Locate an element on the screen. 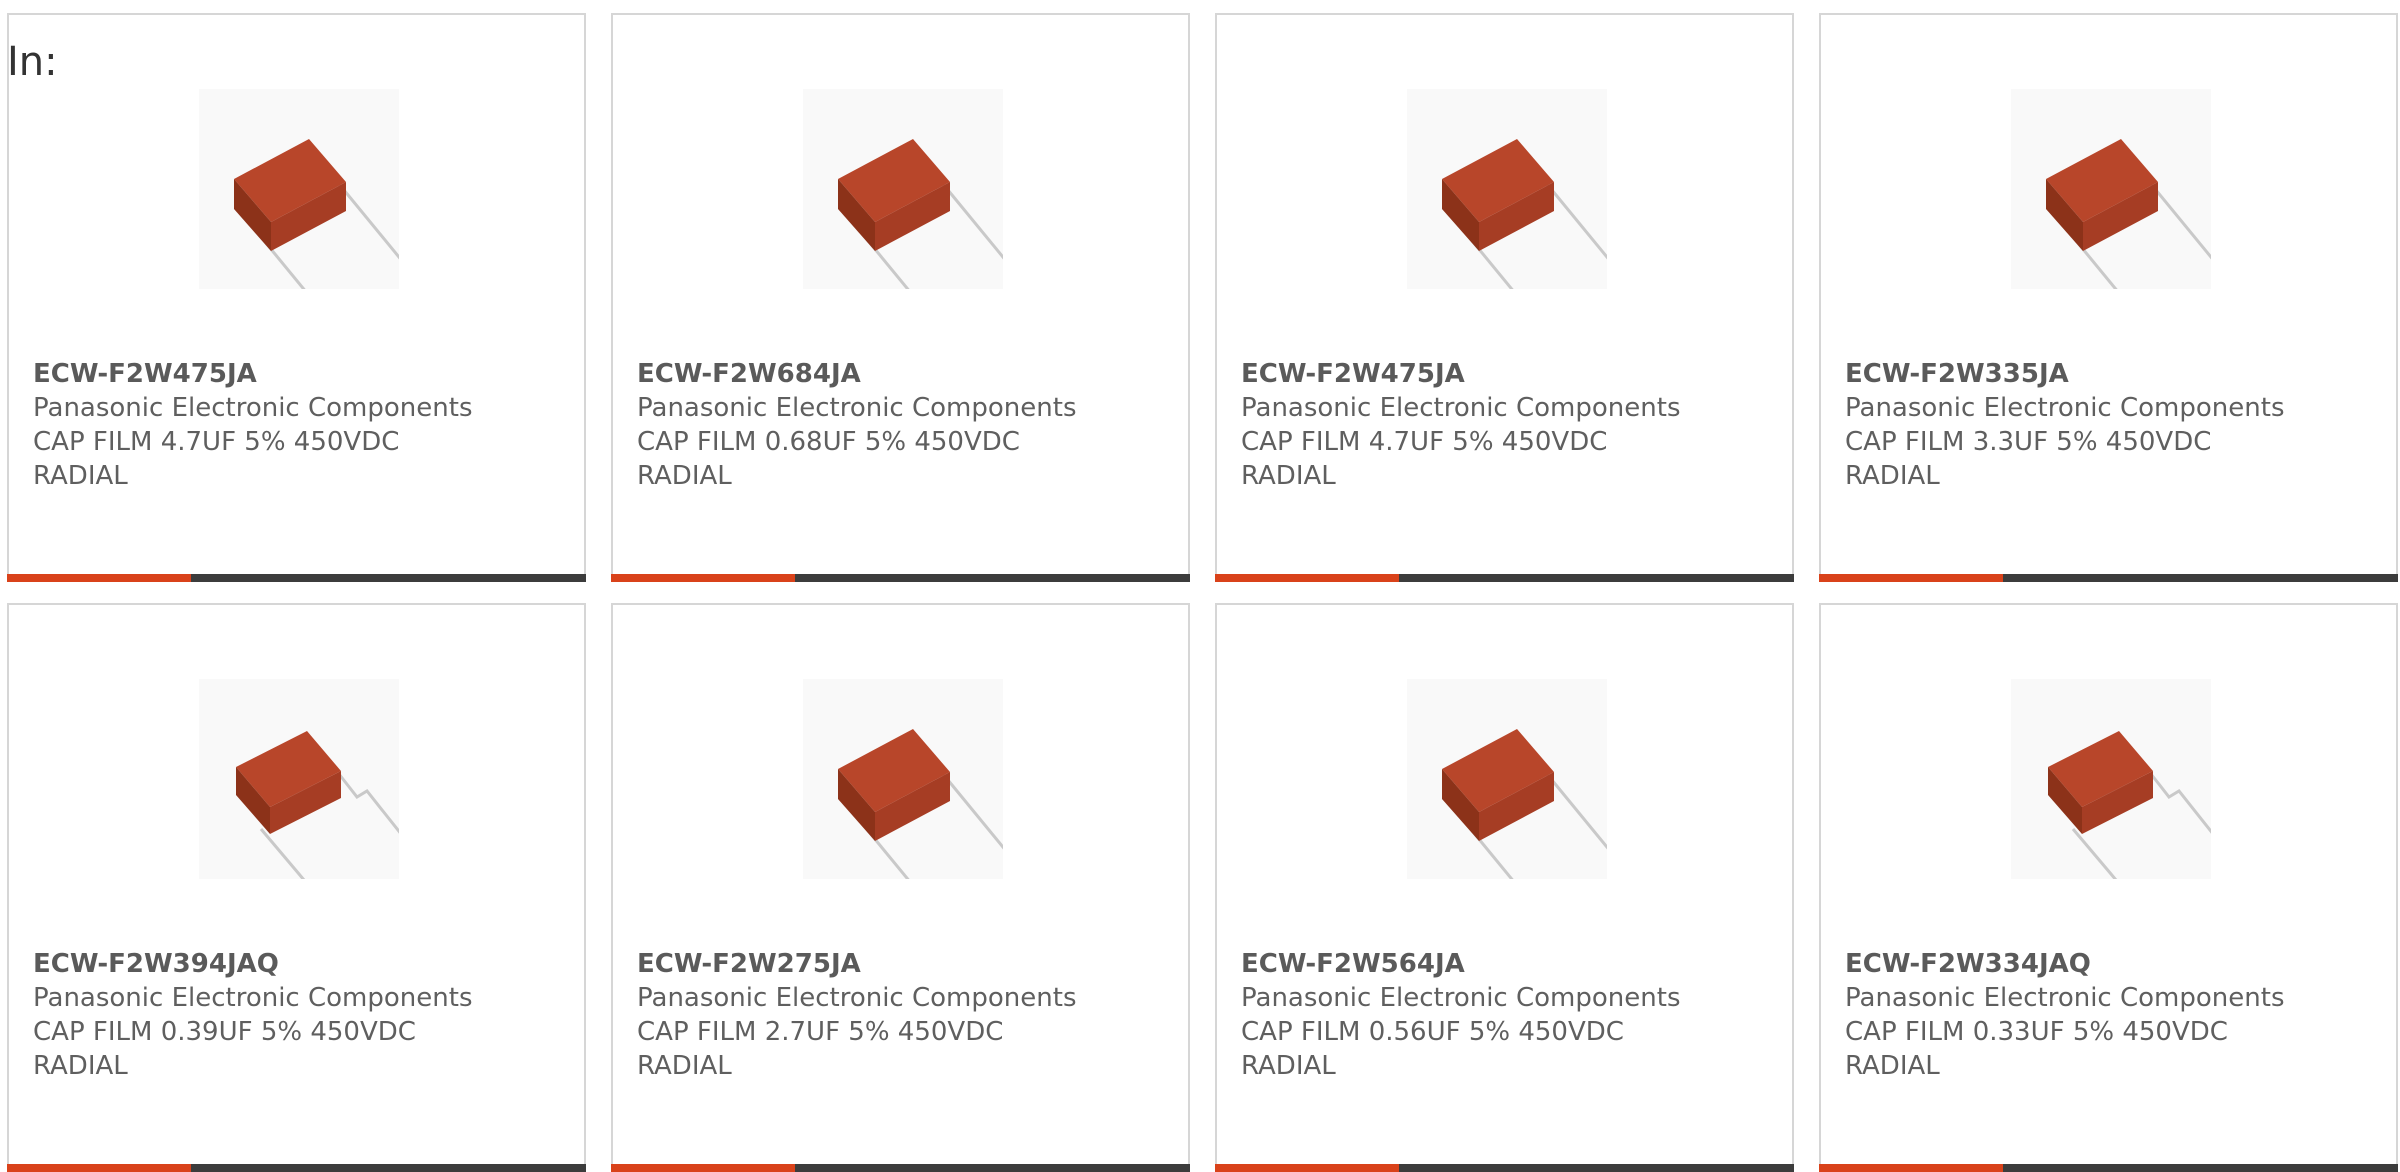 The height and width of the screenshot is (1172, 2400). part-number-link: ECW-F2W684JA is located at coordinates (897, 374).